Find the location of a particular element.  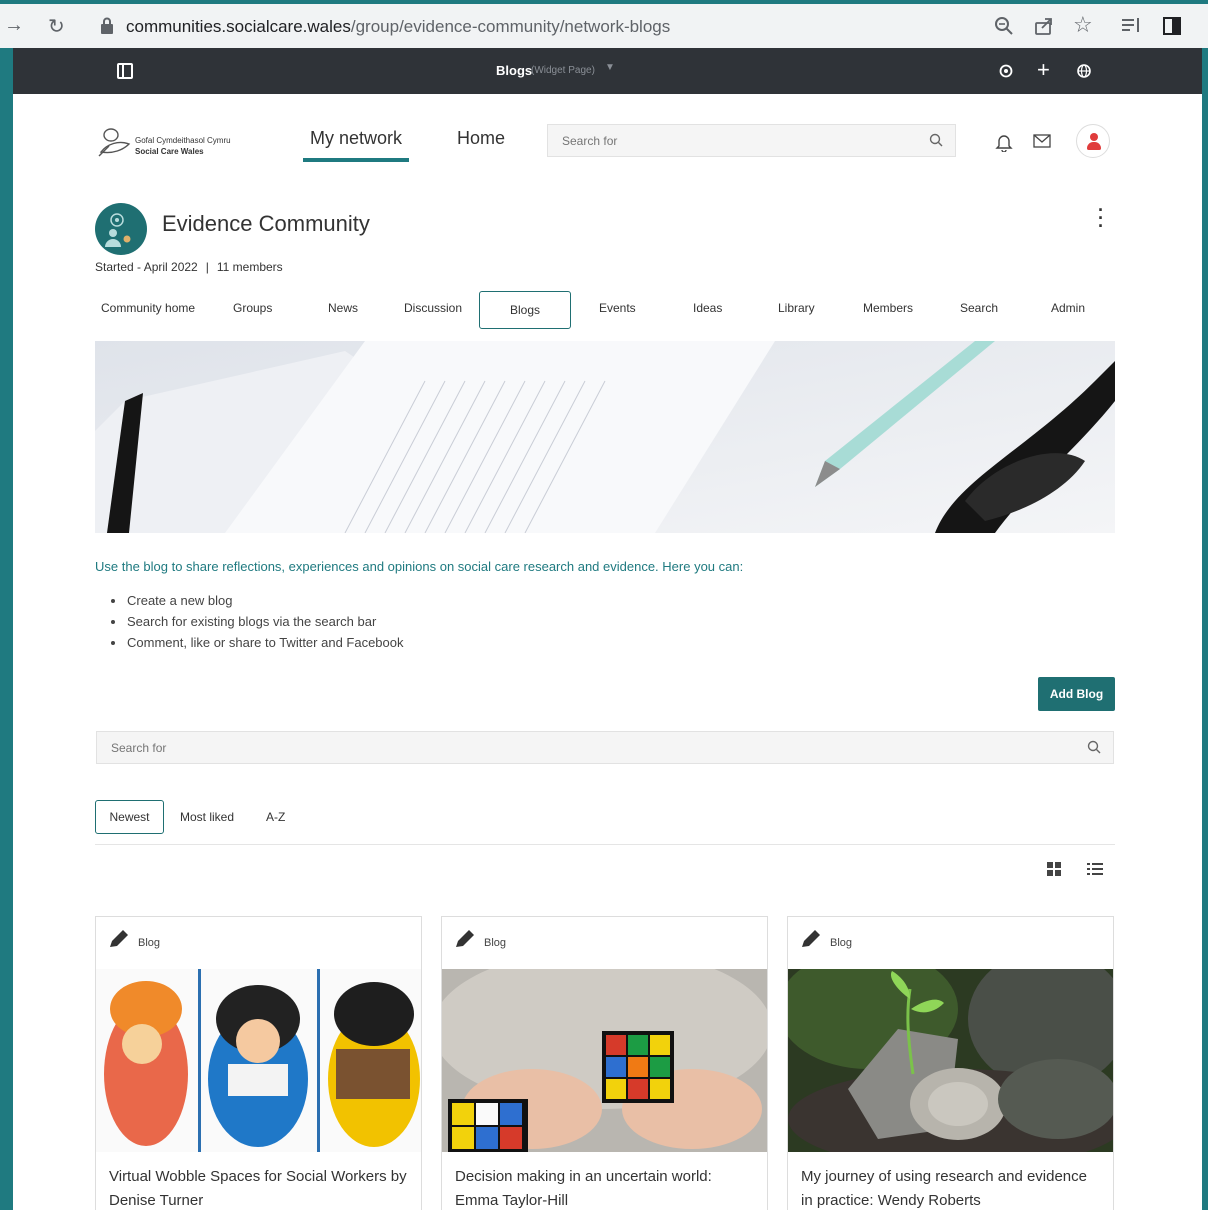

community-meta: Started - April 2022 | 11 members is located at coordinates (189, 267).